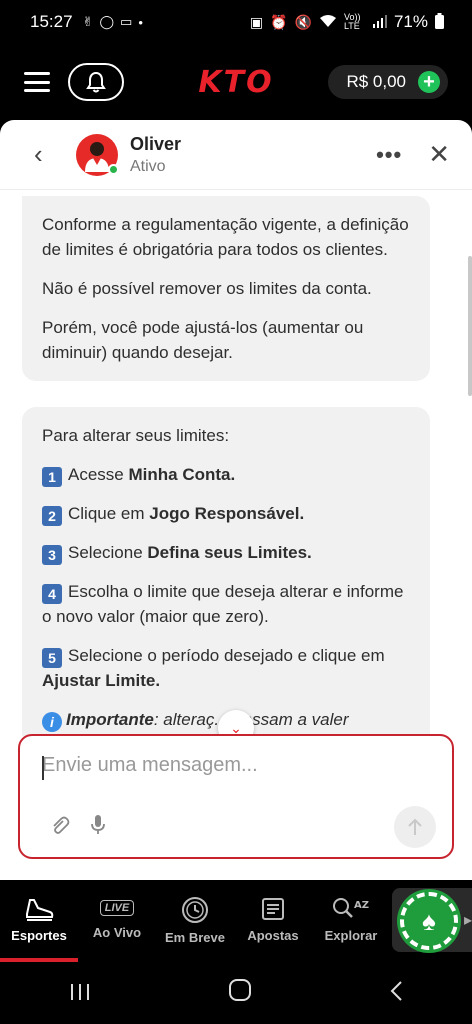 This screenshot has height=1024, width=472. I want to click on battery-icon, so click(439, 22).